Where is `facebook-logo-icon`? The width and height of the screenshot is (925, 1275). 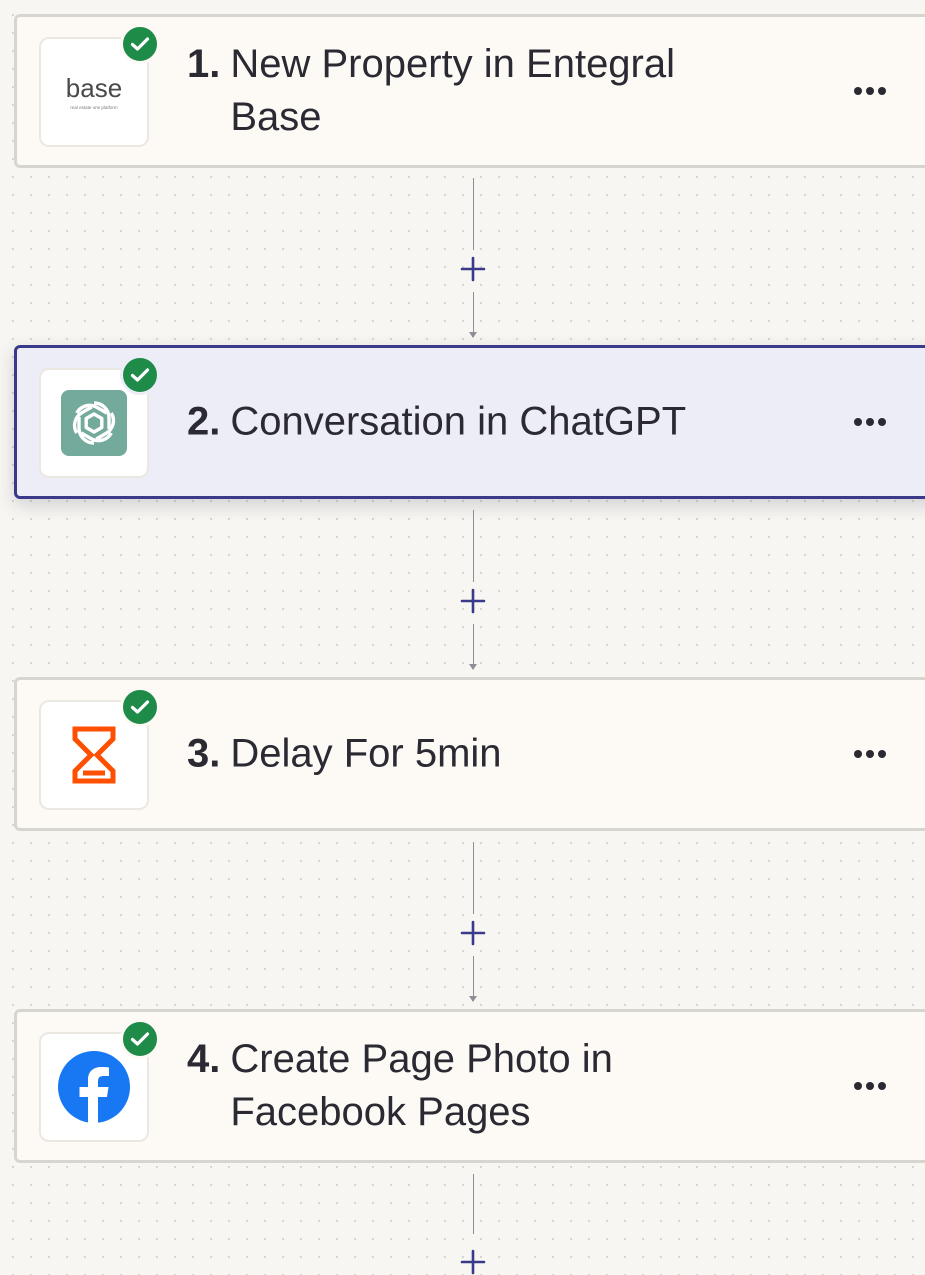
facebook-logo-icon is located at coordinates (94, 1088).